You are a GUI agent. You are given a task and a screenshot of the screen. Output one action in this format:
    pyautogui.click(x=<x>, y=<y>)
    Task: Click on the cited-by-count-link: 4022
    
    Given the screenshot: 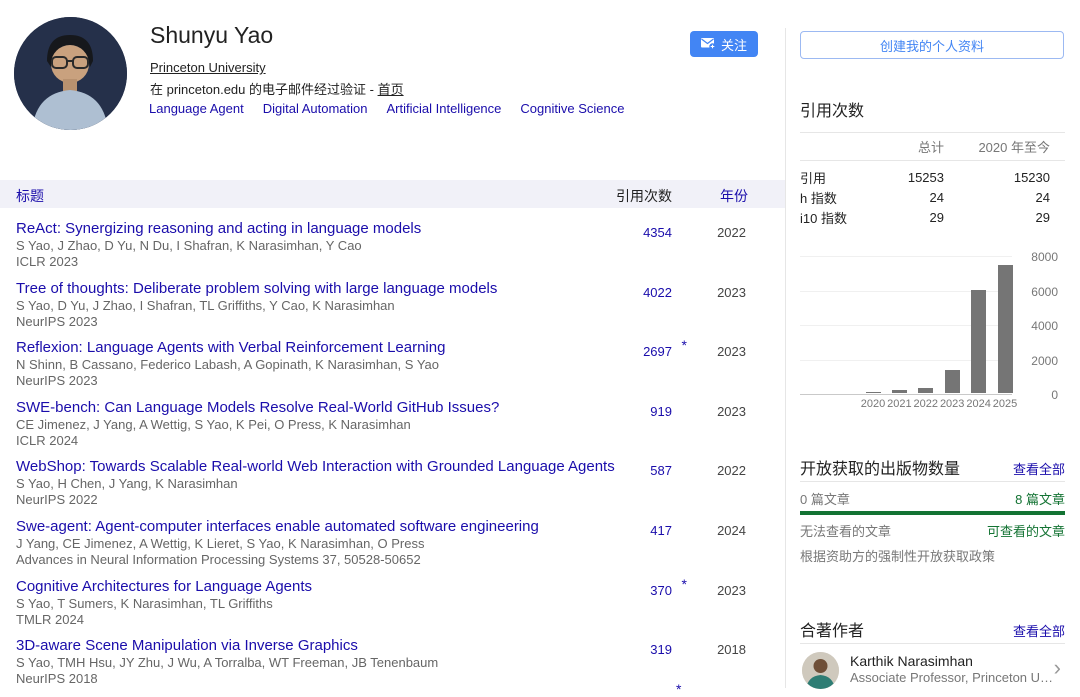 What is the action you would take?
    pyautogui.click(x=657, y=292)
    